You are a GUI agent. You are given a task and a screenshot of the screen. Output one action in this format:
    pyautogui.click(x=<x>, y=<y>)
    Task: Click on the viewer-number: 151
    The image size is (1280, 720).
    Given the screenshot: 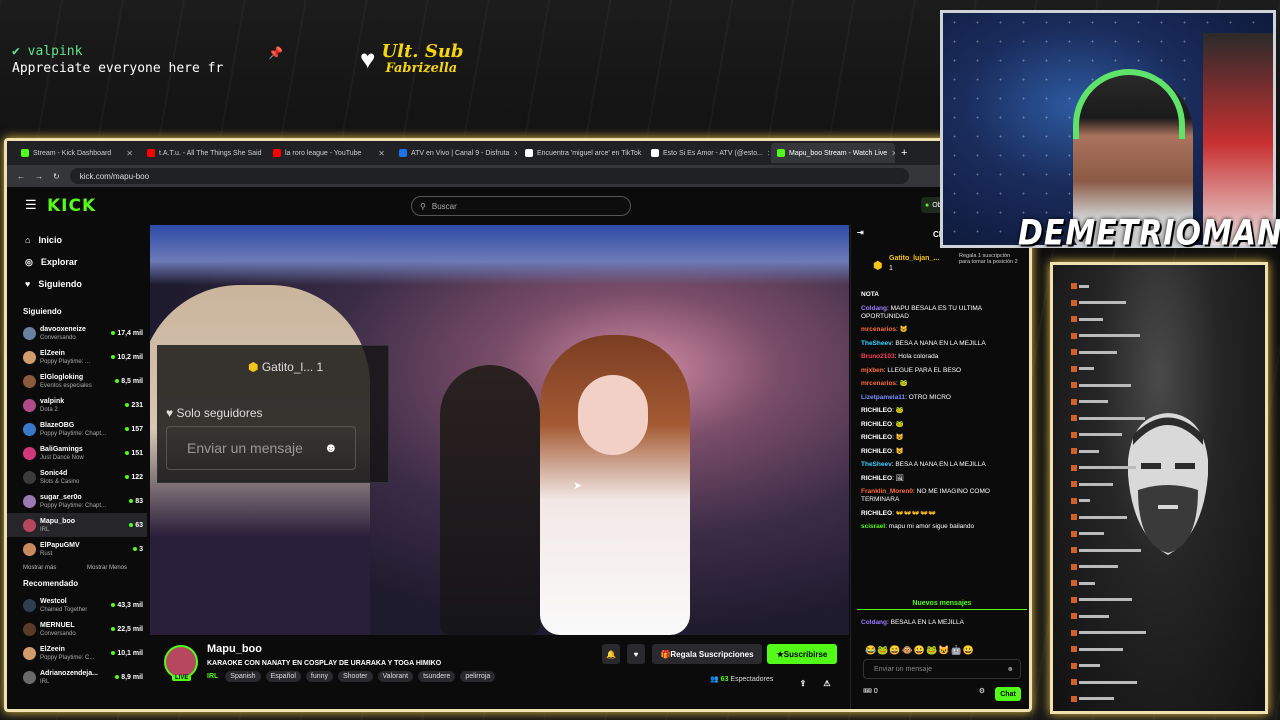 What is the action you would take?
    pyautogui.click(x=137, y=453)
    